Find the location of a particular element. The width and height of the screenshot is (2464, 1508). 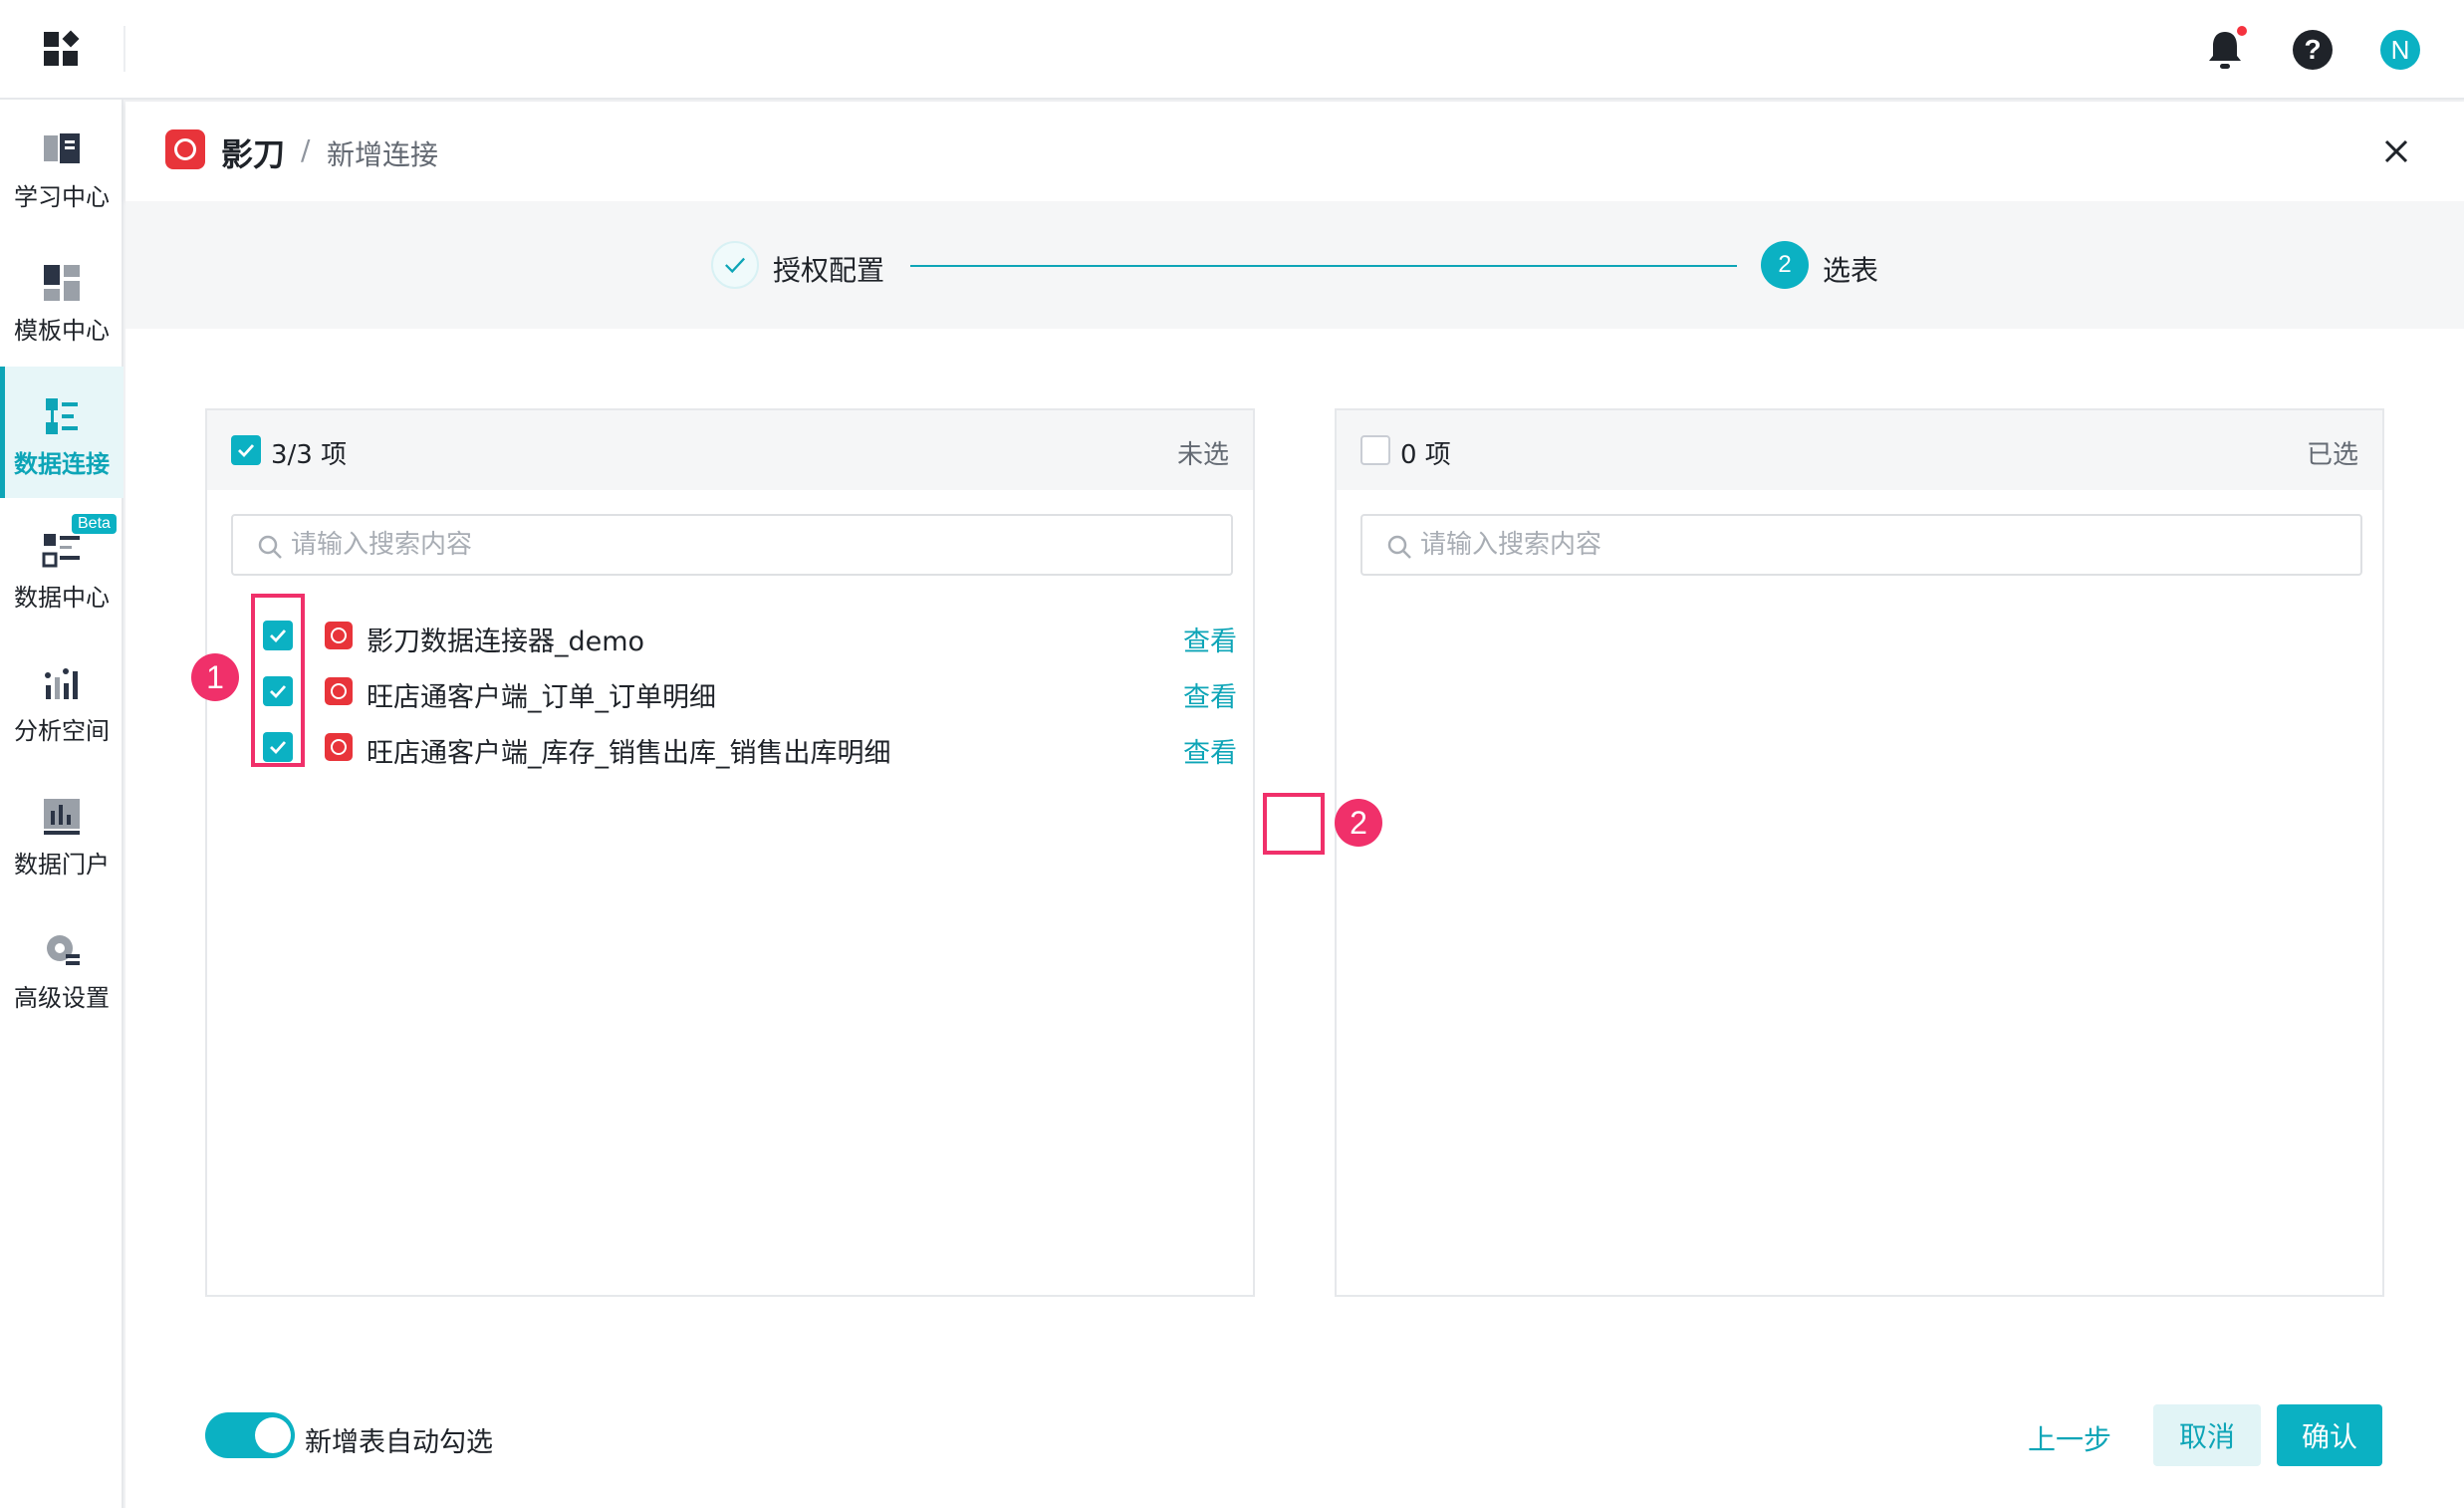

sidebar-item-data-connection: 数据连接 is located at coordinates (61, 432).